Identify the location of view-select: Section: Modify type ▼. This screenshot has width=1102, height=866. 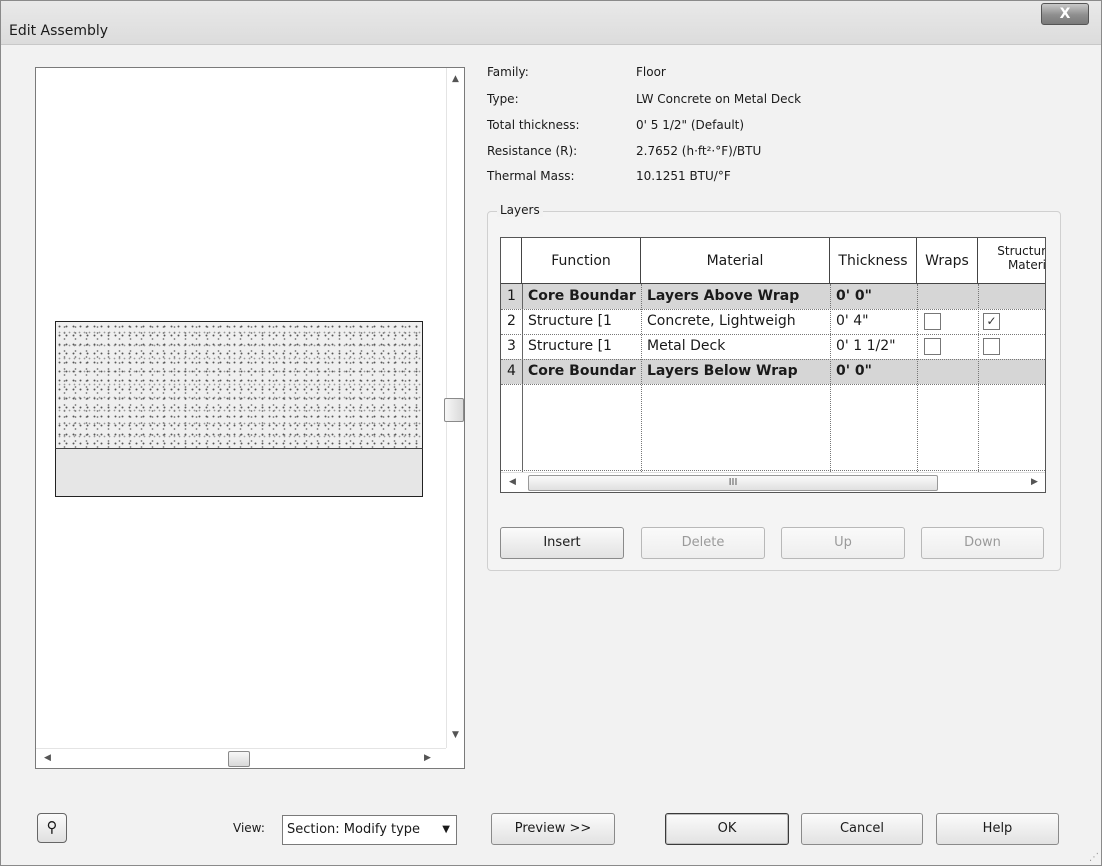
(369, 830).